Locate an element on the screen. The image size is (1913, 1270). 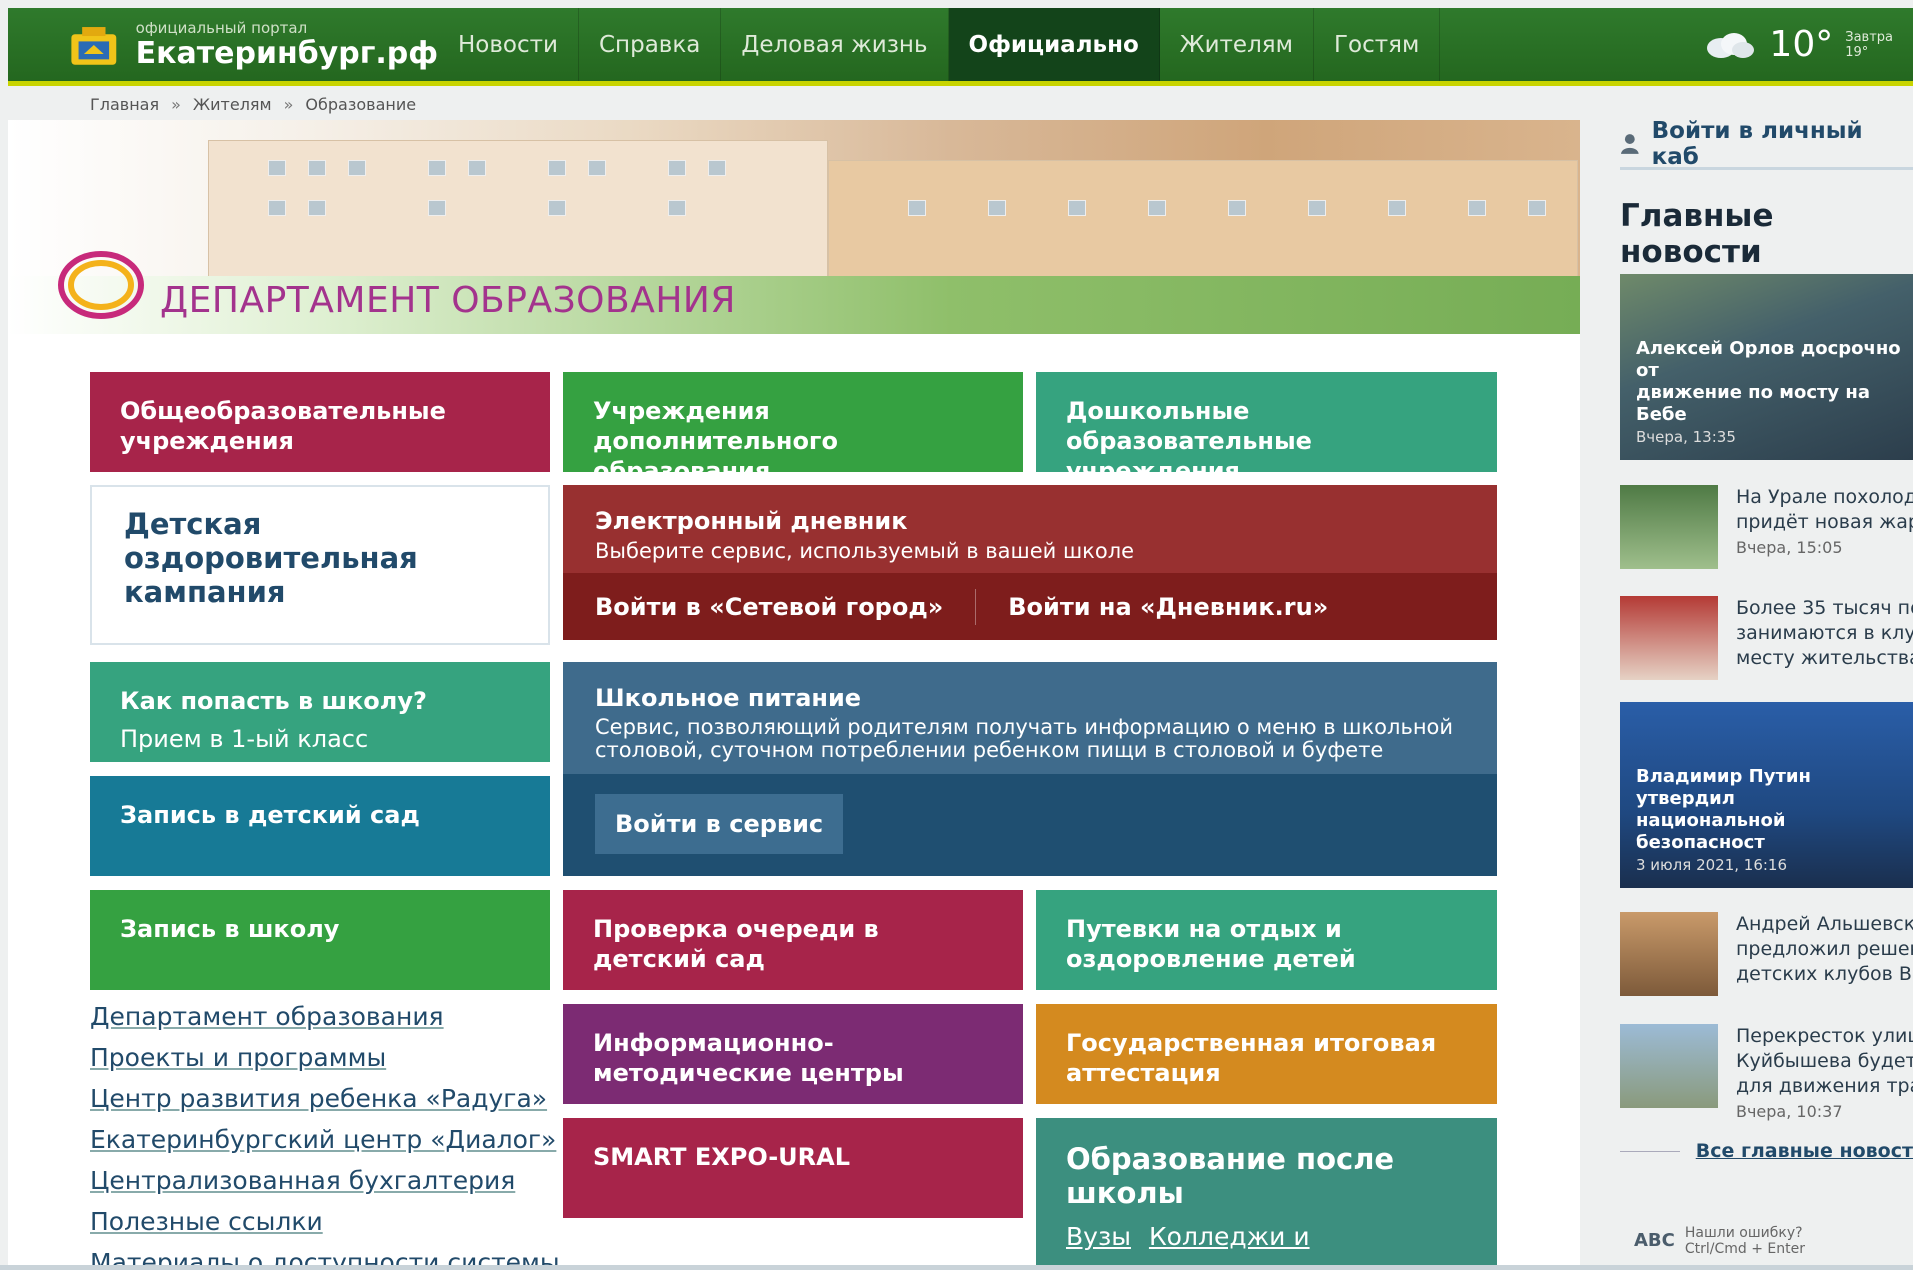
tomorrow-forecast: Завтра 19° is located at coordinates (1869, 45).